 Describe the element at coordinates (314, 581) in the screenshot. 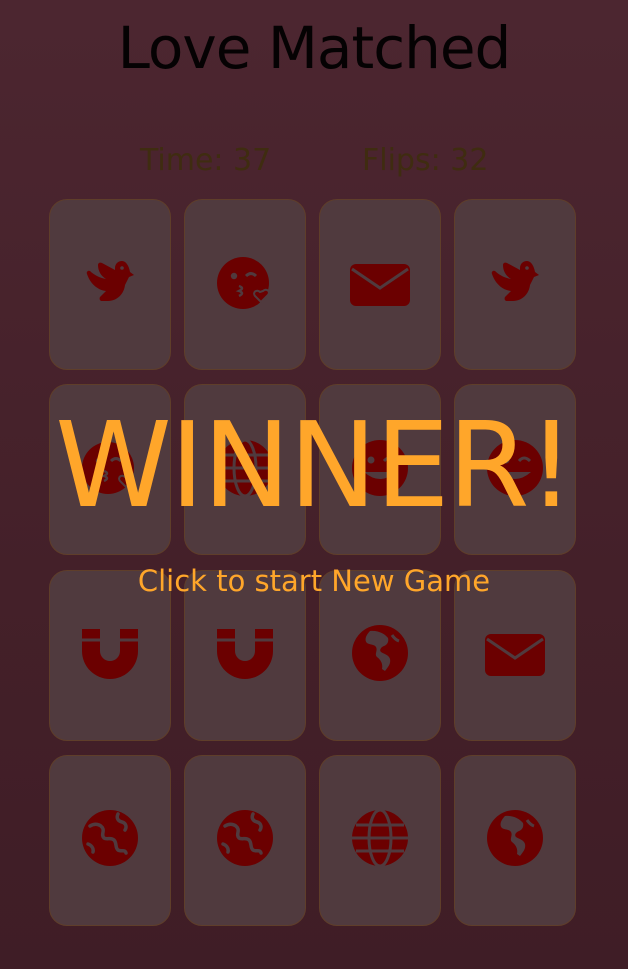

I see `new-game-prompt: Click to start New Game` at that location.